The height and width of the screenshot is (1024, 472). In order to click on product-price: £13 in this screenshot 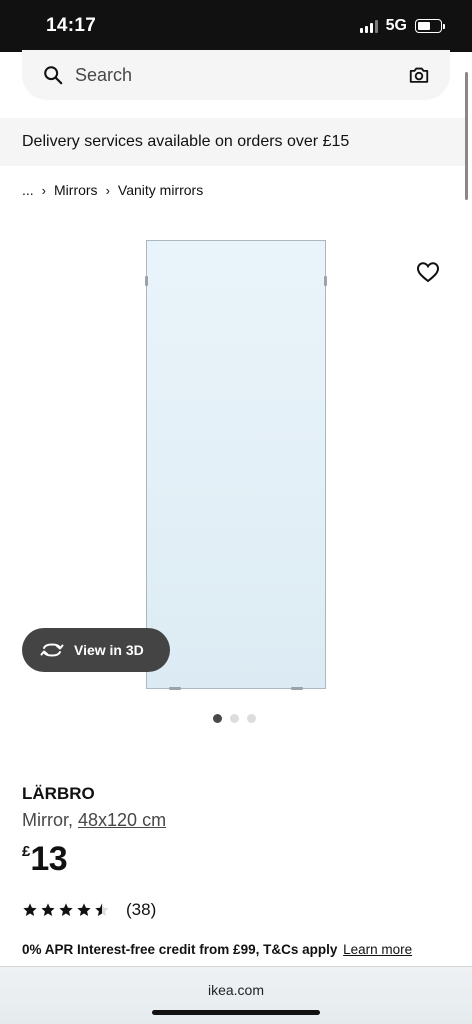, I will do `click(45, 859)`.